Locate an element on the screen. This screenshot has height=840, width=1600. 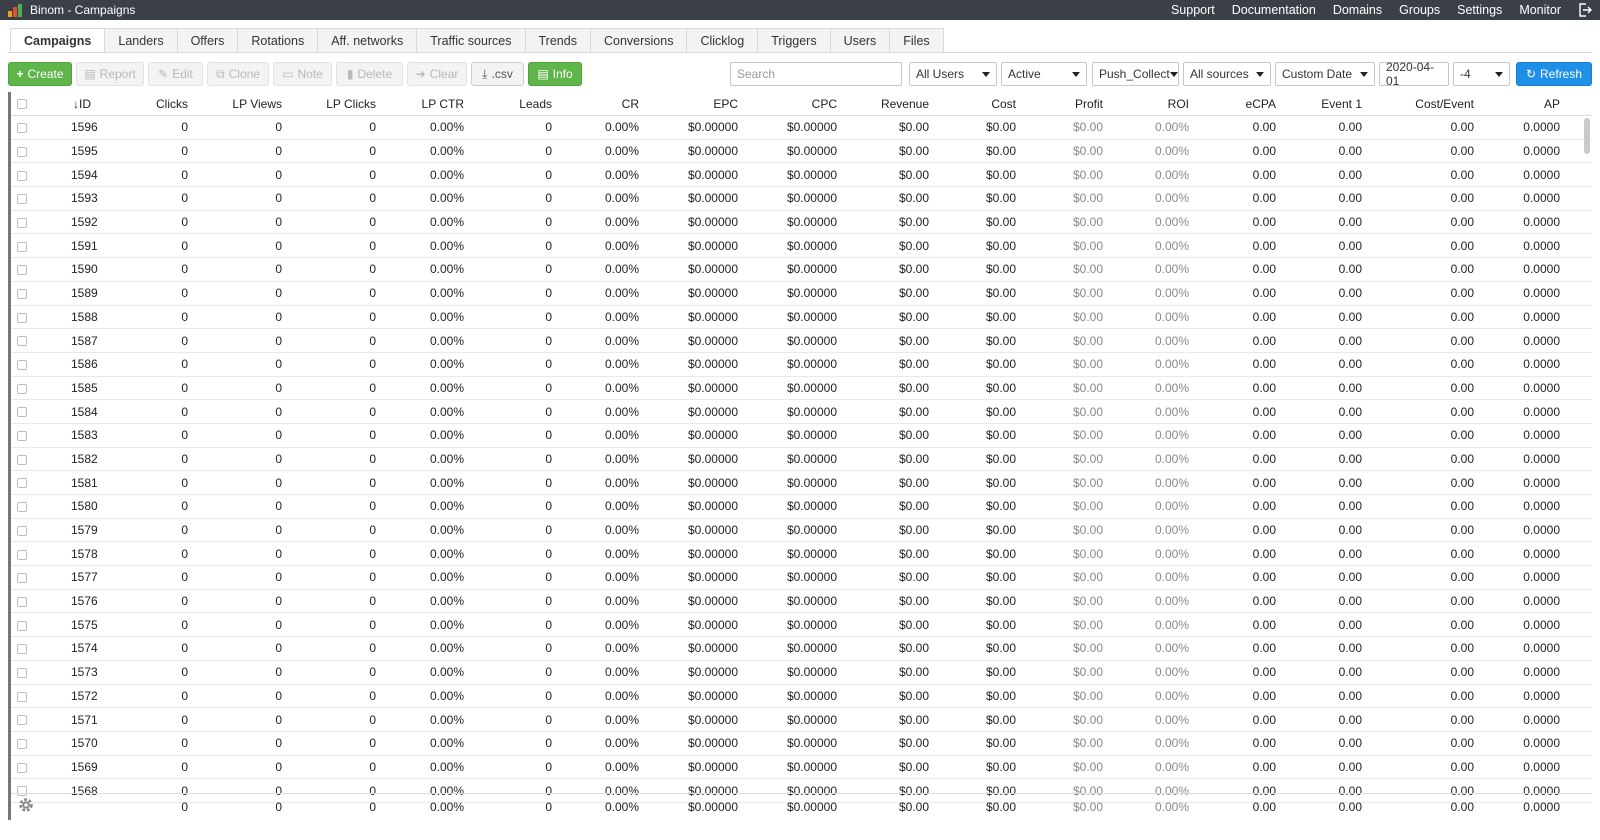
cell-id: 1592 is located at coordinates (70, 222).